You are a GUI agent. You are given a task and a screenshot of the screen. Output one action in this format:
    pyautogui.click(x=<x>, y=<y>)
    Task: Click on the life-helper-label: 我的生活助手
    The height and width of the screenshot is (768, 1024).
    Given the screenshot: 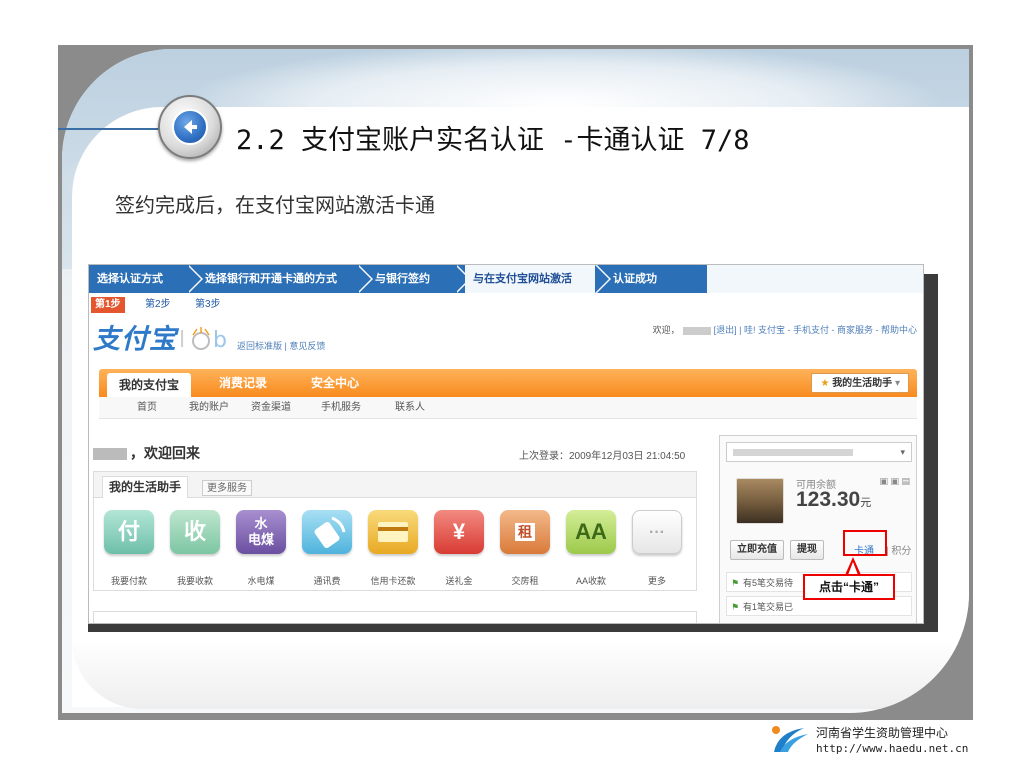 What is the action you would take?
    pyautogui.click(x=862, y=383)
    